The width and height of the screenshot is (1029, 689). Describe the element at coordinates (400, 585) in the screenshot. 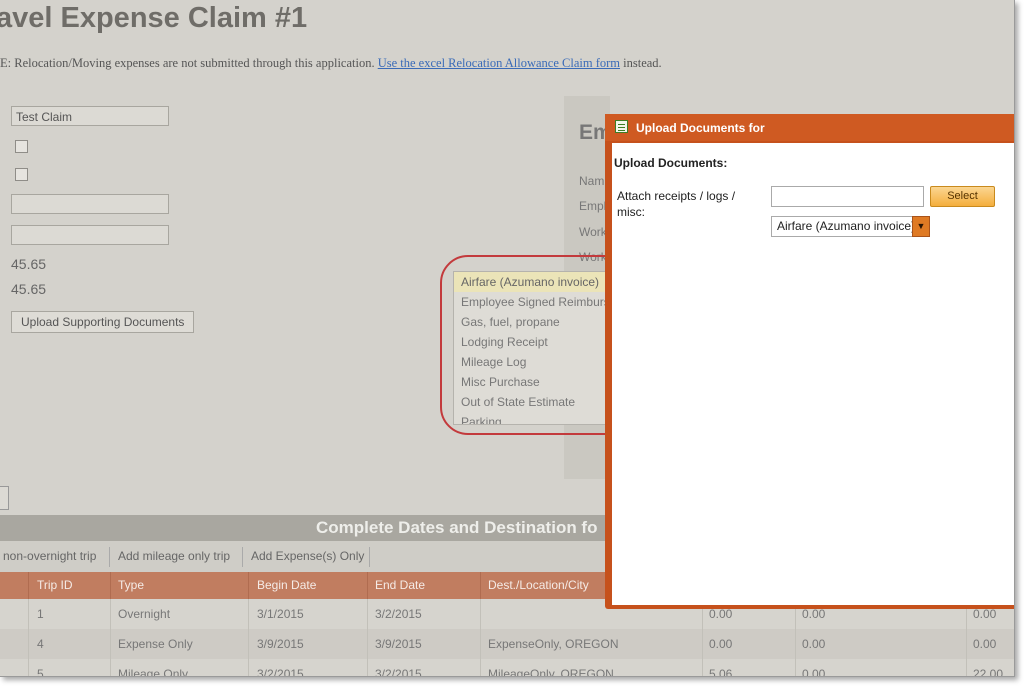

I see `col-end-date: End Date` at that location.